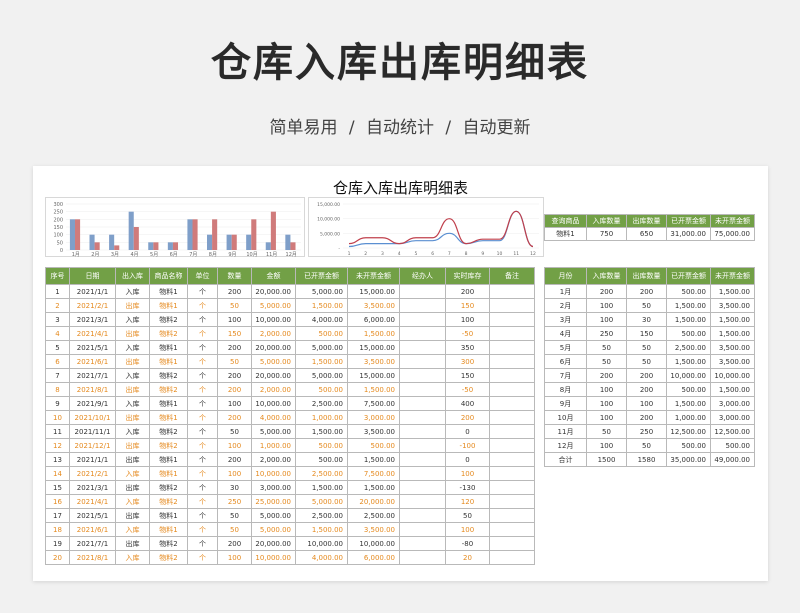 The width and height of the screenshot is (800, 613). What do you see at coordinates (467, 305) in the screenshot?
I see `table-cell: 150` at bounding box center [467, 305].